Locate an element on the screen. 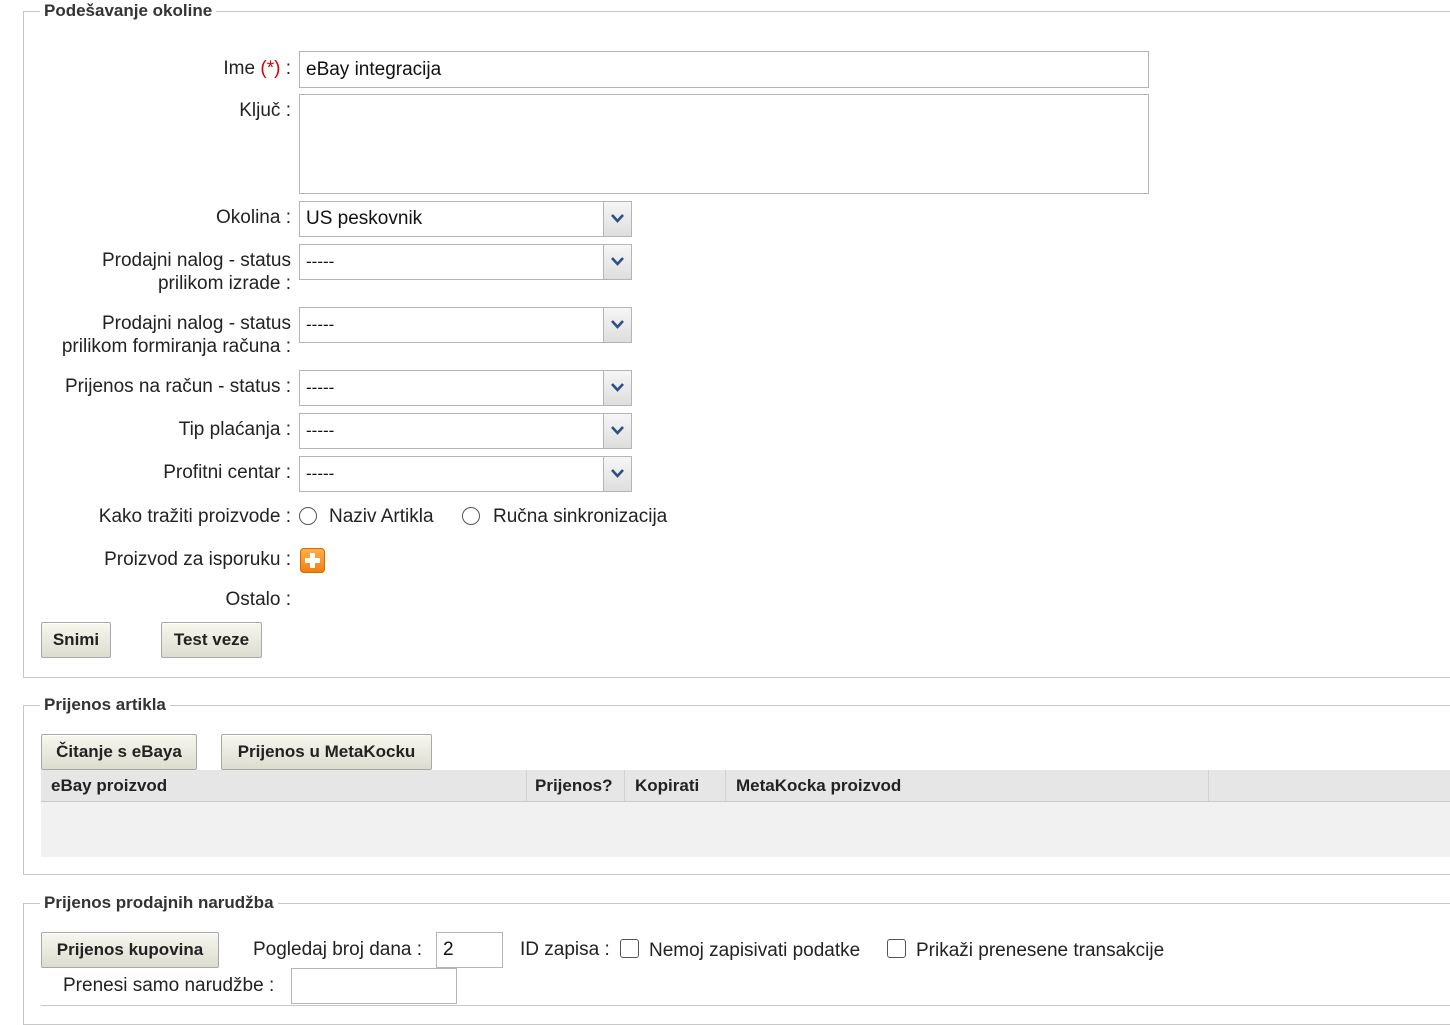 This screenshot has width=1450, height=1025. so-create-status-label-line1: Prodajni nalog - status is located at coordinates (196, 260).